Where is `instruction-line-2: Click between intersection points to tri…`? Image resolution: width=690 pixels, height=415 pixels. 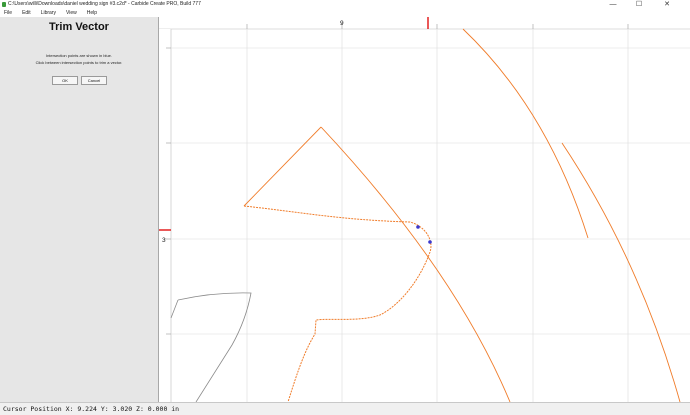
instruction-line-2: Click between intersection points to tri… is located at coordinates (79, 62).